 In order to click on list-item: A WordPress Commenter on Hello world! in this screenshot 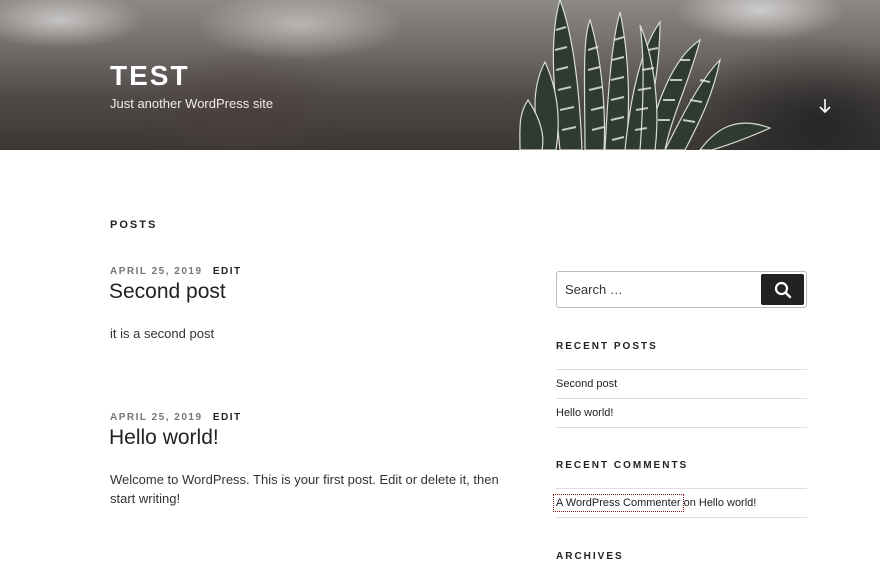, I will do `click(680, 503)`.